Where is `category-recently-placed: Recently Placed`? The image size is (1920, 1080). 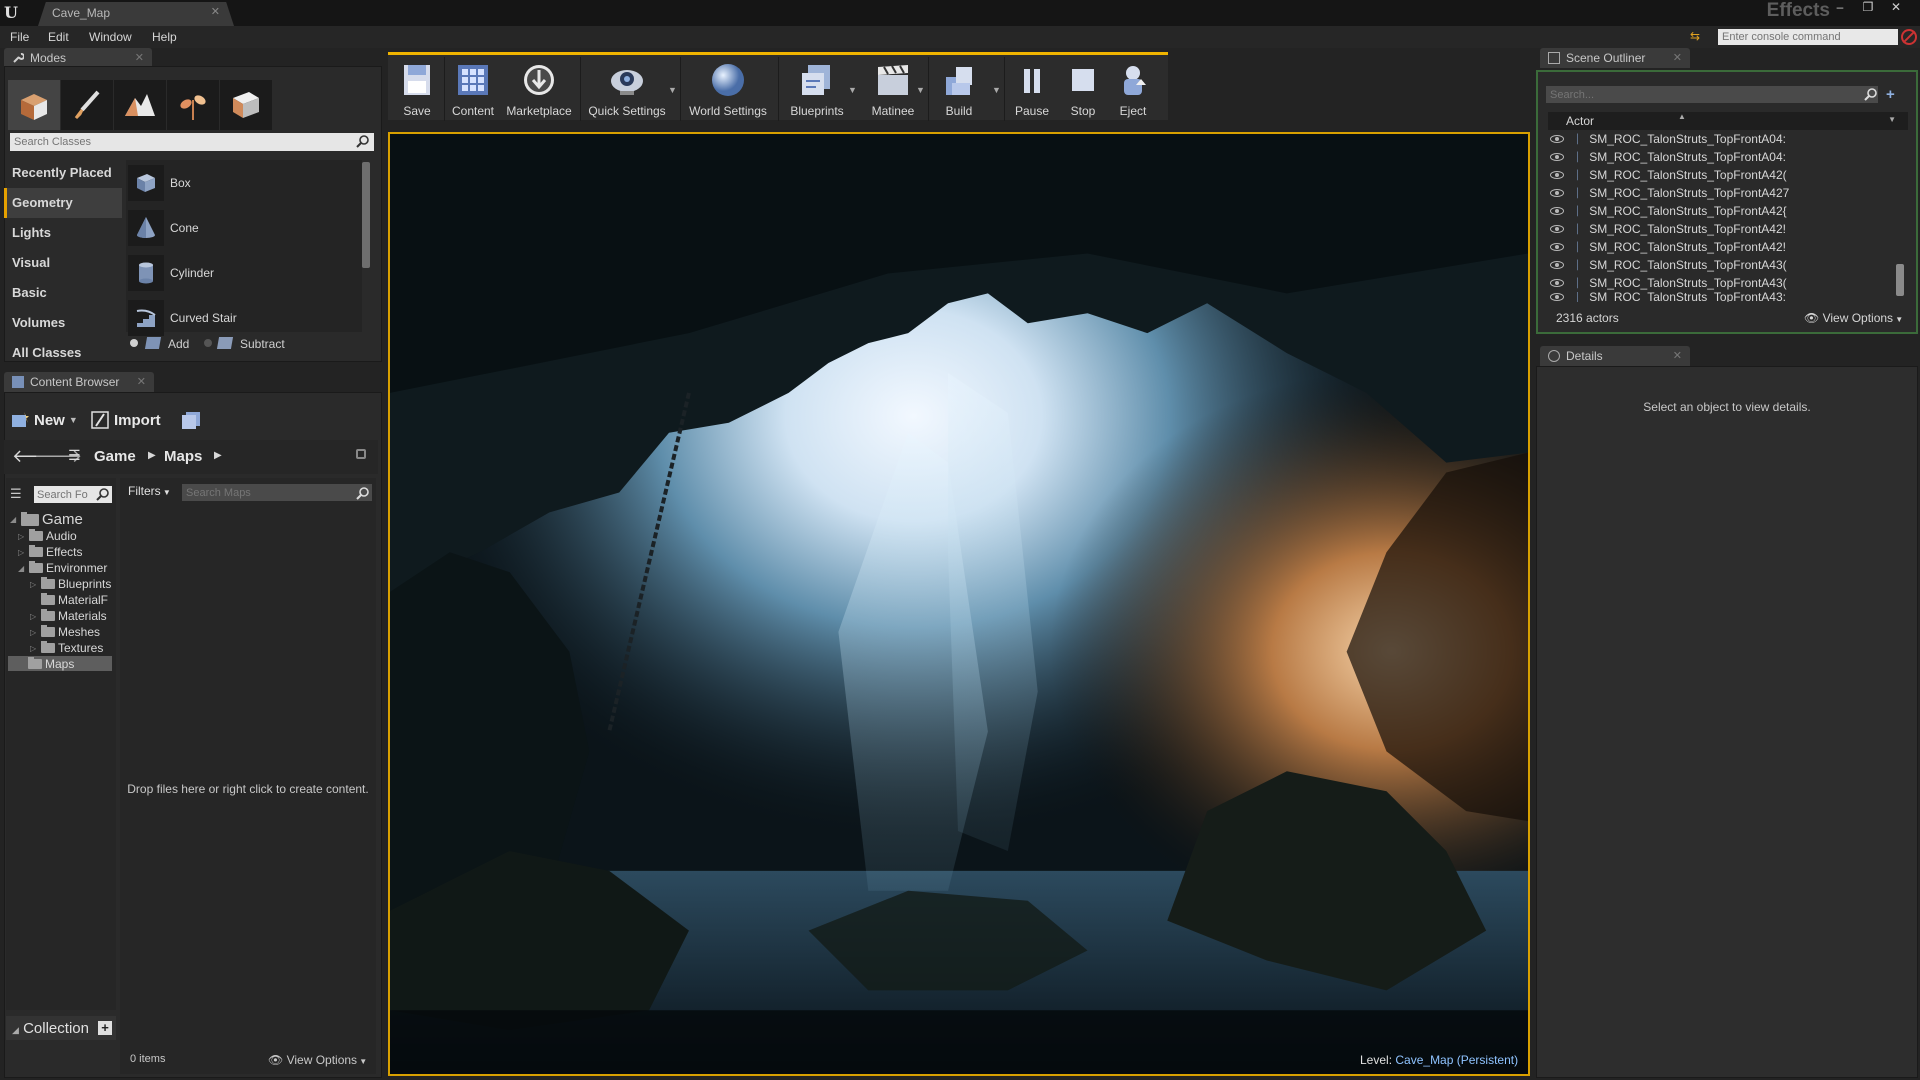
category-recently-placed: Recently Placed is located at coordinates (63, 173).